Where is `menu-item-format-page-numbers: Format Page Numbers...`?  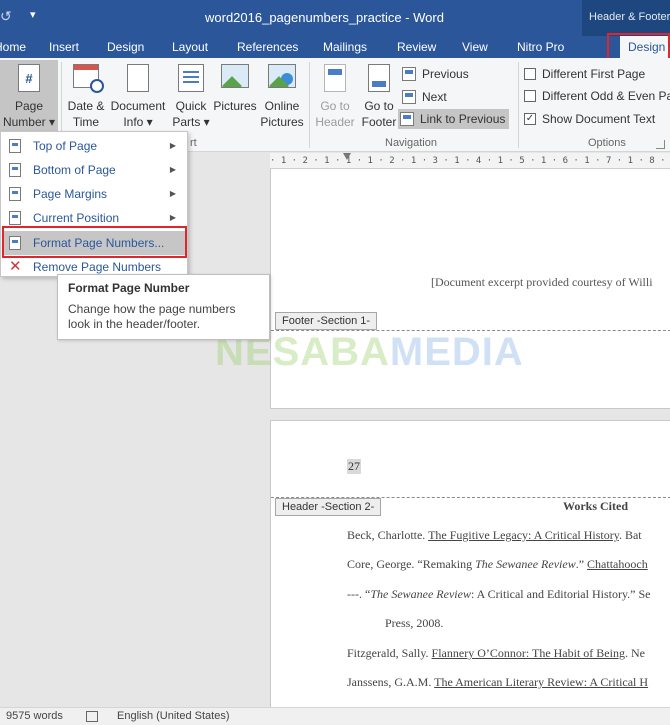 menu-item-format-page-numbers: Format Page Numbers... is located at coordinates (94, 243).